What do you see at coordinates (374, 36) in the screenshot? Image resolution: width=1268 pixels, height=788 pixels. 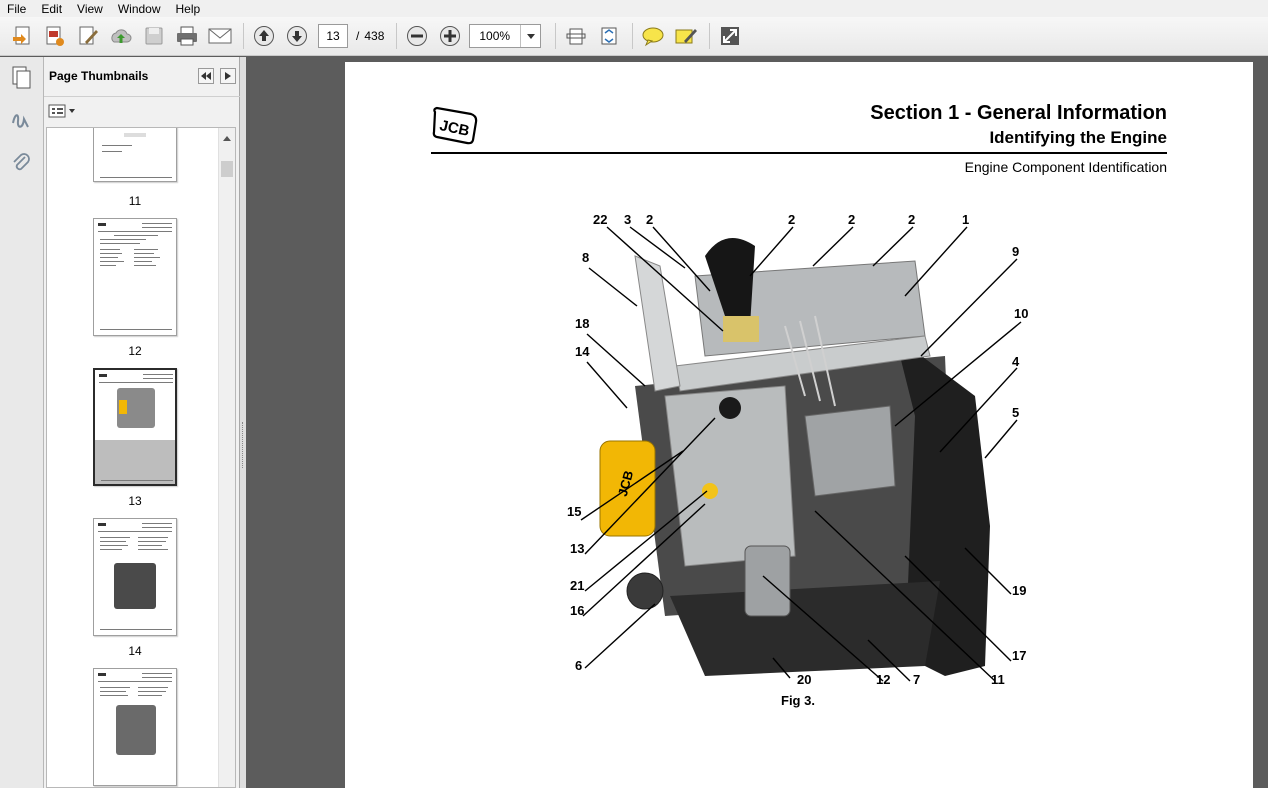 I see `page-total: 438` at bounding box center [374, 36].